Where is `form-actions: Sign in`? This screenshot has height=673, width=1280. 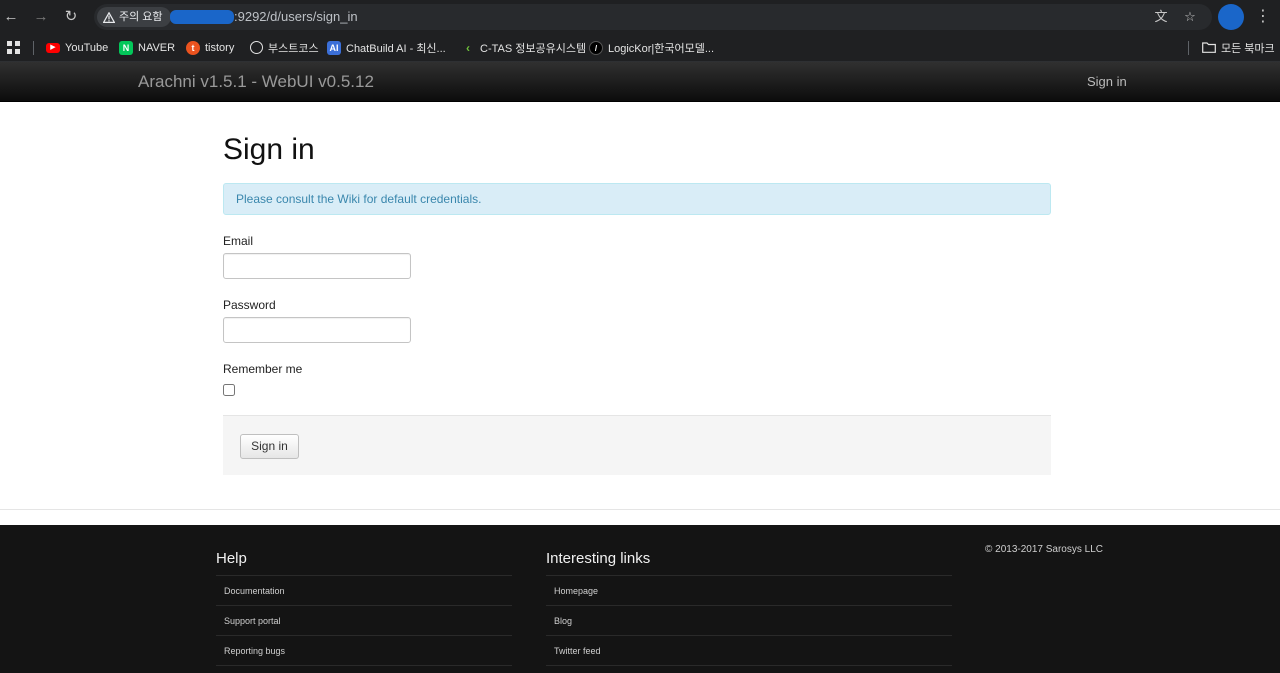
form-actions: Sign in is located at coordinates (637, 445).